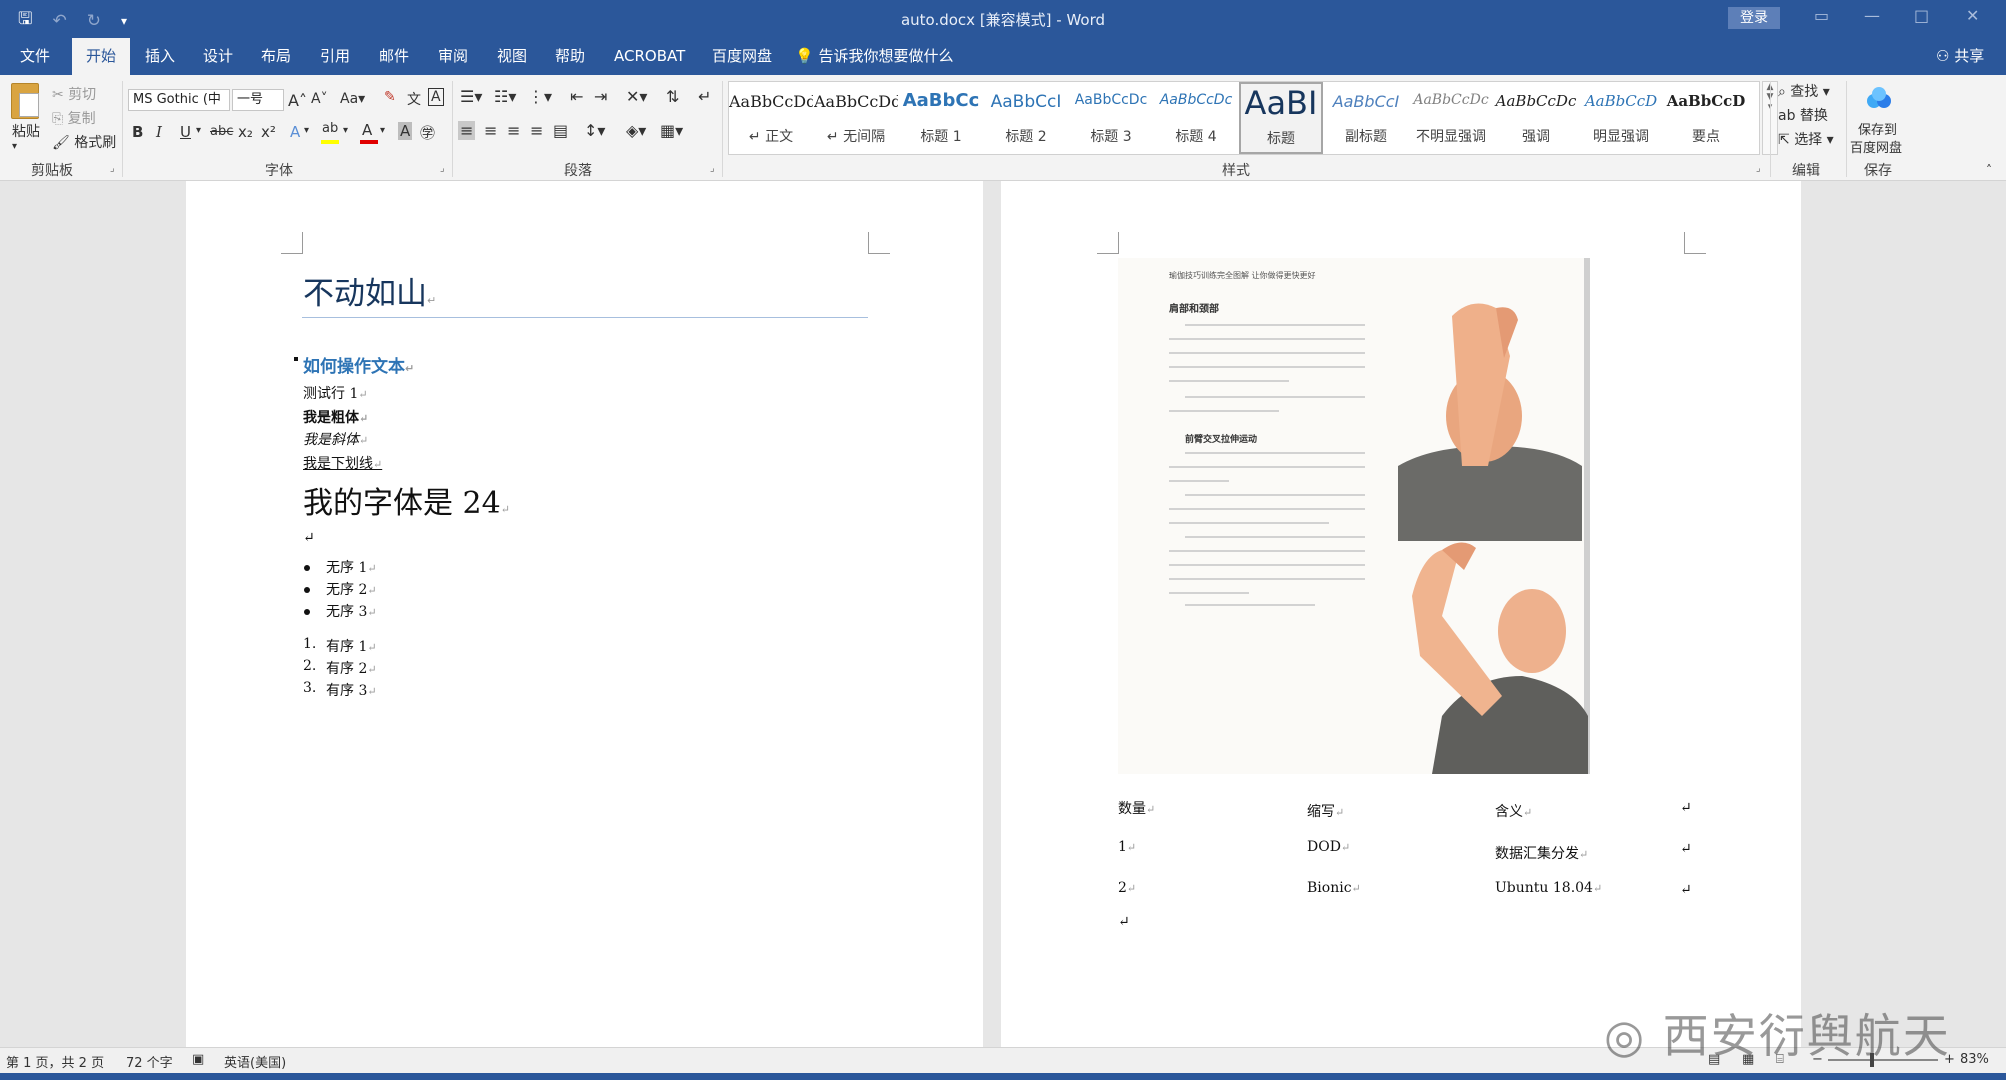  I want to click on underline-dropdown-icon: ▾, so click(198, 130).